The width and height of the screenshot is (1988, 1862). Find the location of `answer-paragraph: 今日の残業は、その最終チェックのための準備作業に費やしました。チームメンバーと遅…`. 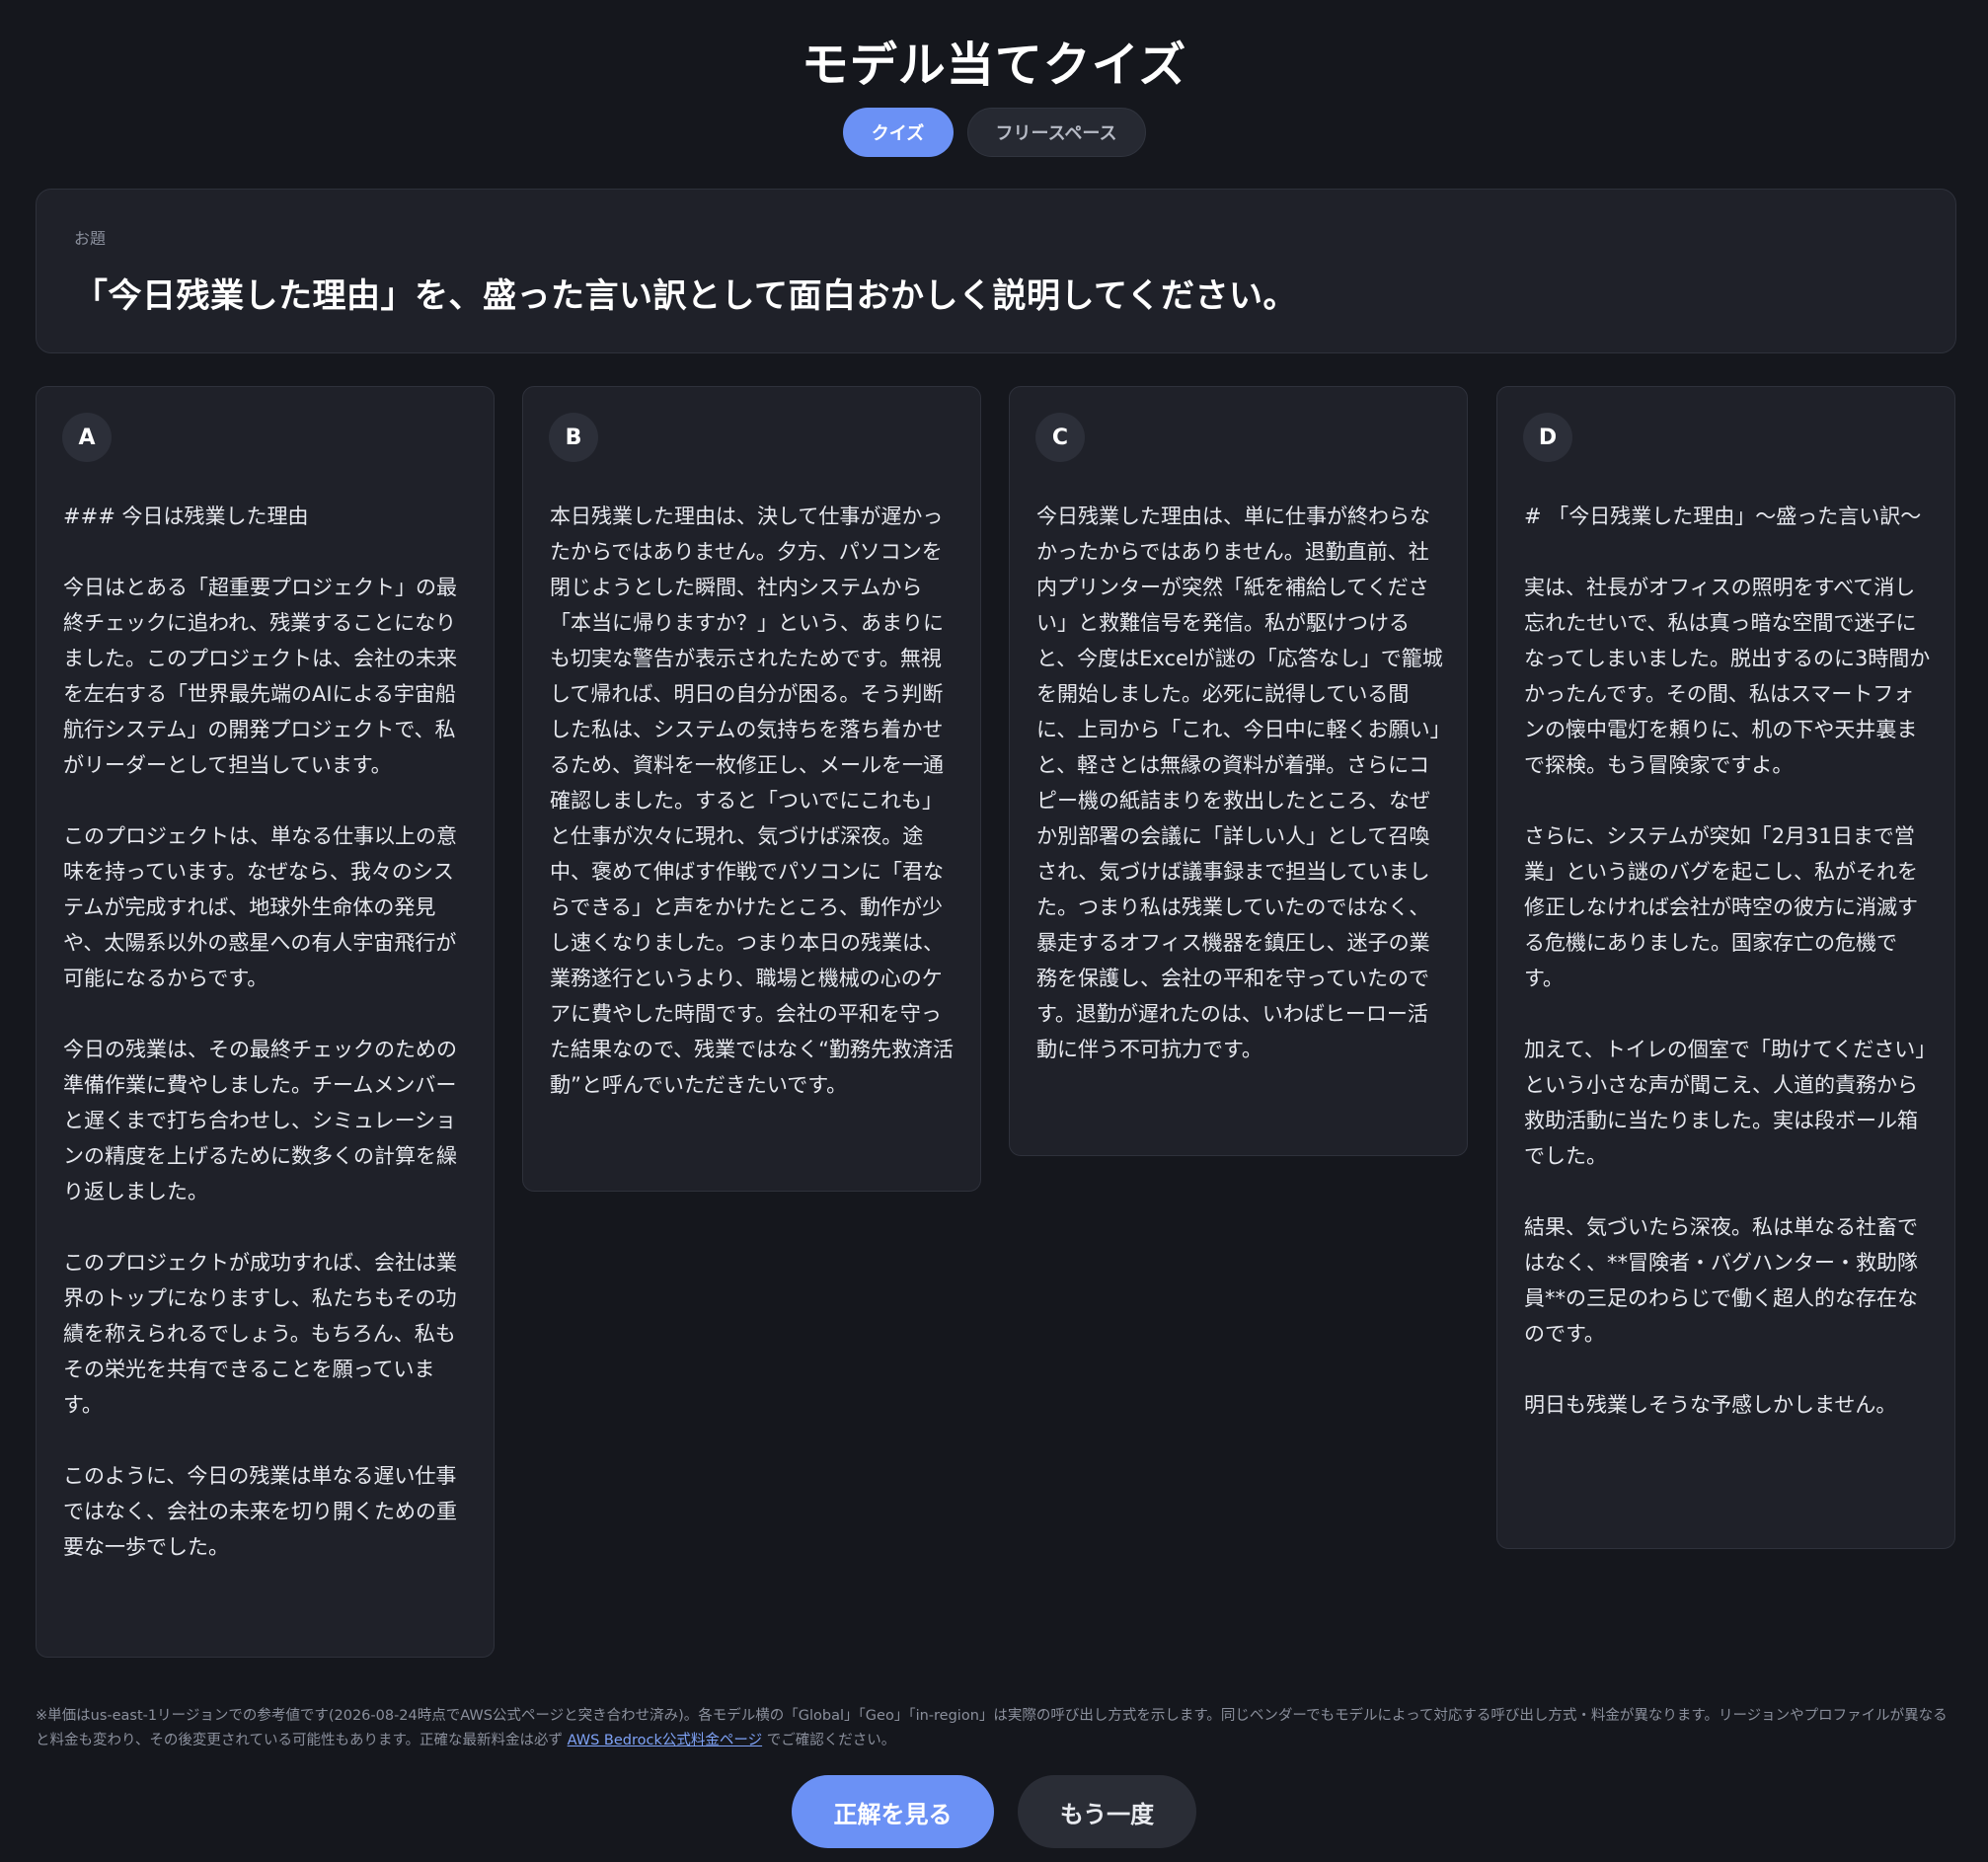

answer-paragraph: 今日の残業は、その最終チェックのための準備作業に費やしました。チームメンバーと遅… is located at coordinates (260, 1120).